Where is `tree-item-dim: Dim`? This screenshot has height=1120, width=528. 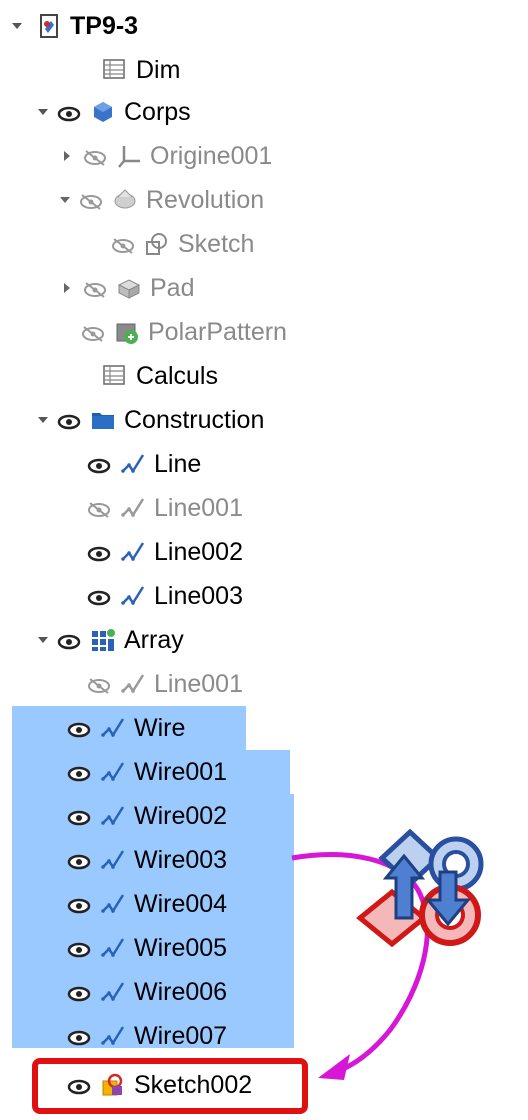
tree-item-dim: Dim is located at coordinates (141, 70).